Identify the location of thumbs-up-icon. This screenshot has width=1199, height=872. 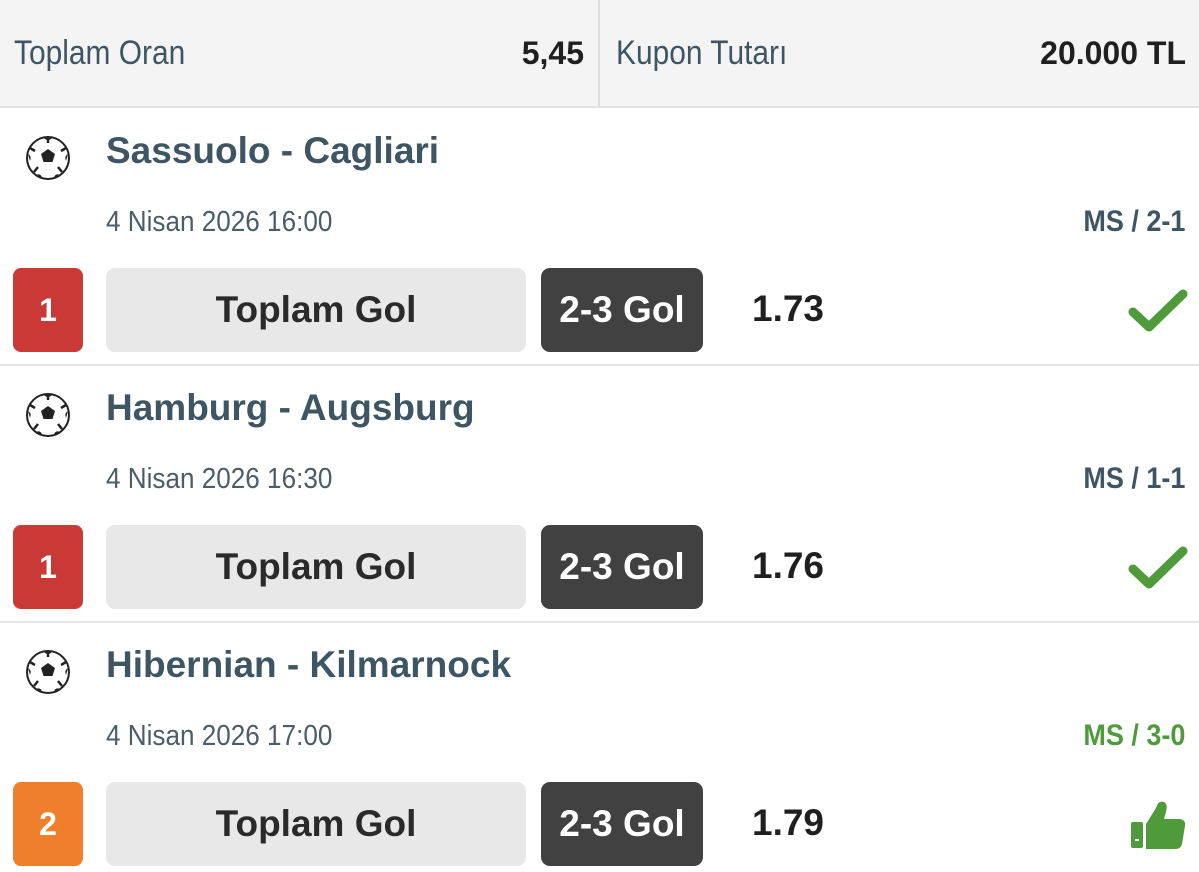
(1158, 825).